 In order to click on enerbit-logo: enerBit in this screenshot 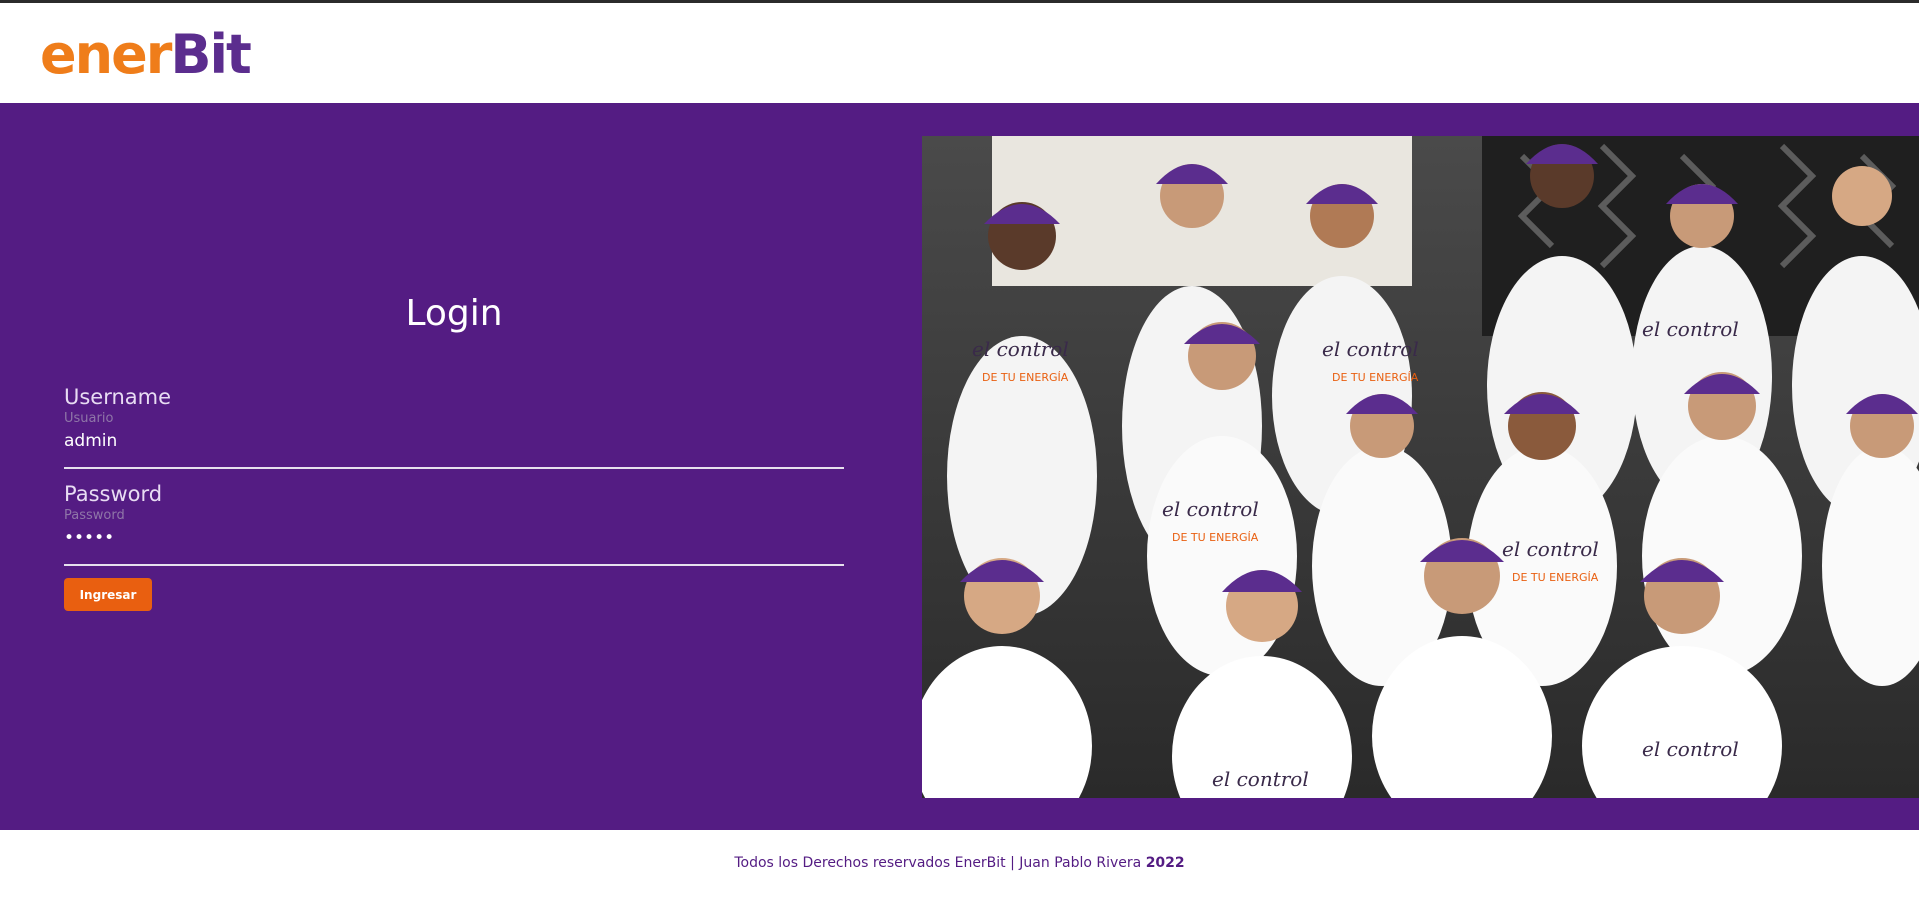, I will do `click(146, 54)`.